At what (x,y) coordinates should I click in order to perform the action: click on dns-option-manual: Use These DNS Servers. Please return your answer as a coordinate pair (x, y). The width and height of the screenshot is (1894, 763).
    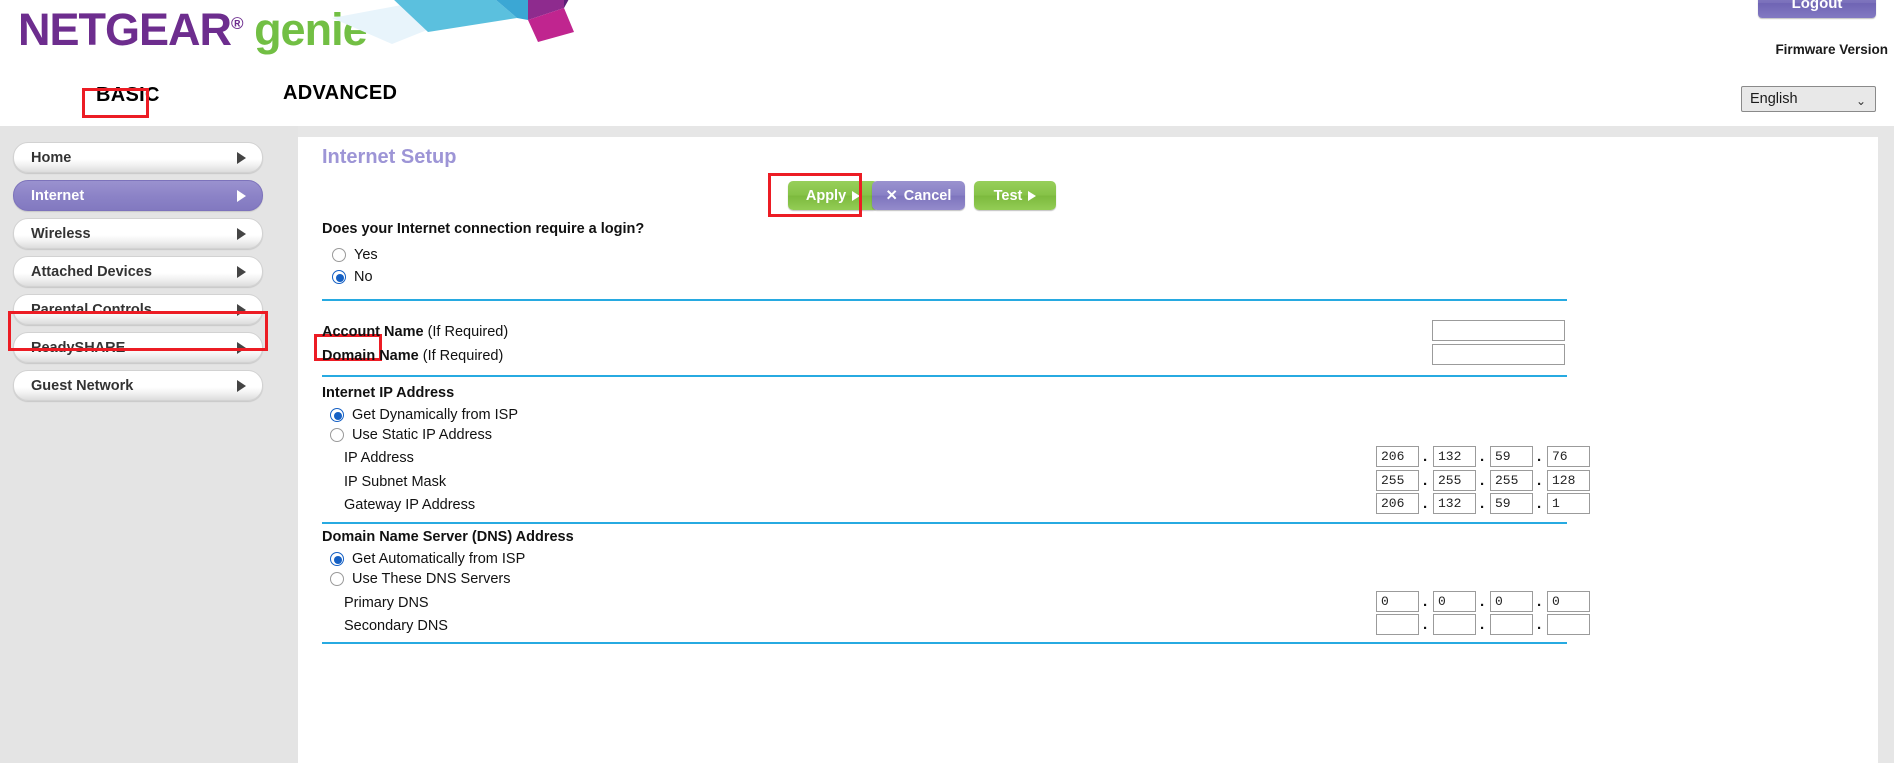
    Looking at the image, I should click on (420, 579).